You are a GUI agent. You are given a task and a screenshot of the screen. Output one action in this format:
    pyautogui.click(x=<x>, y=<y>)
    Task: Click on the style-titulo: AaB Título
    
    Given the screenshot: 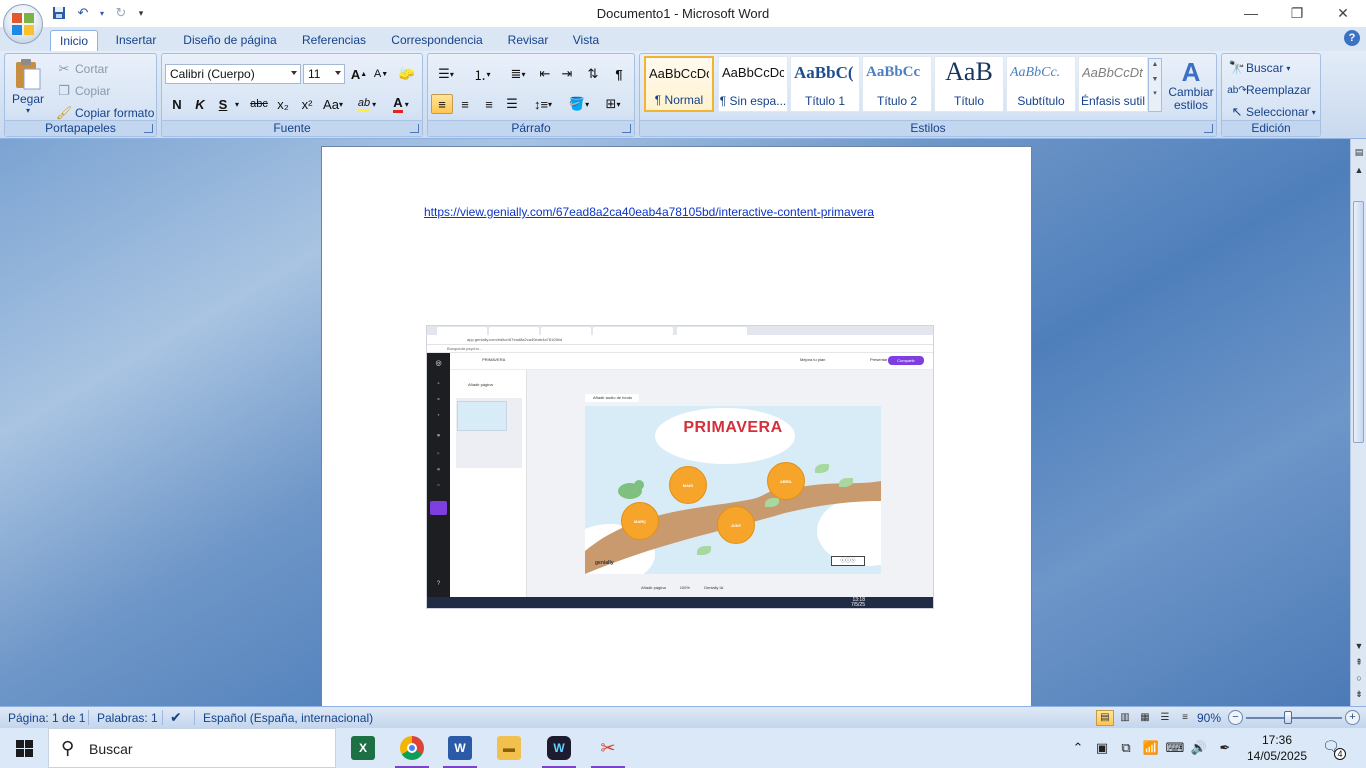 What is the action you would take?
    pyautogui.click(x=969, y=84)
    